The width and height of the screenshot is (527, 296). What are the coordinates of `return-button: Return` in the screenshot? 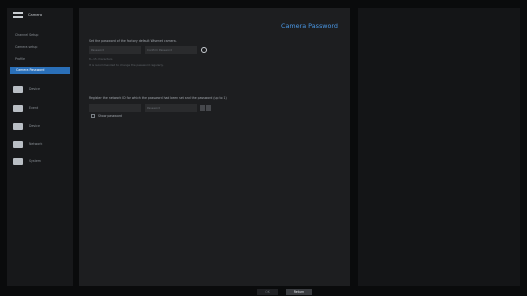 It's located at (299, 292).